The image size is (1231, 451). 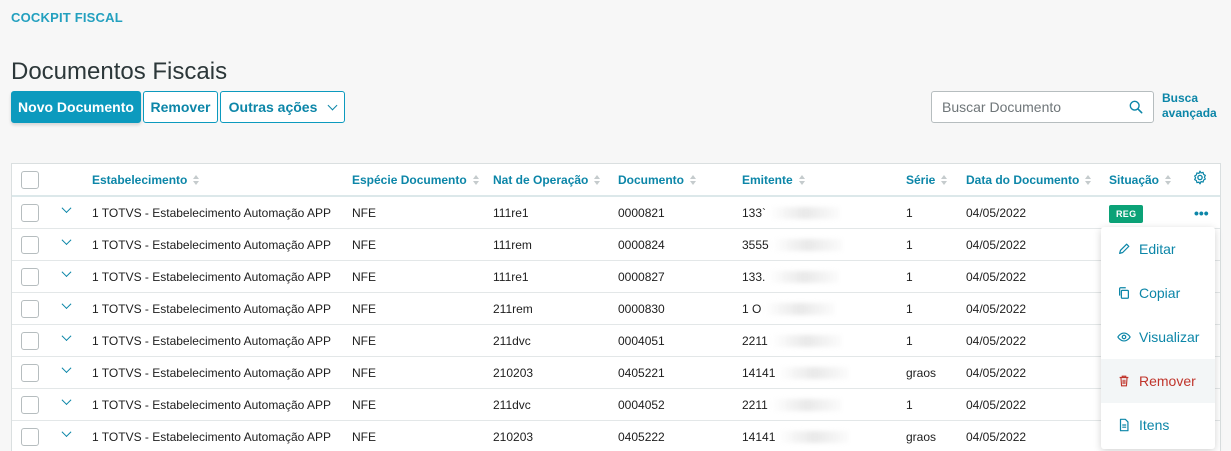 What do you see at coordinates (1158, 293) in the screenshot?
I see `menu-item-copy: Copiar` at bounding box center [1158, 293].